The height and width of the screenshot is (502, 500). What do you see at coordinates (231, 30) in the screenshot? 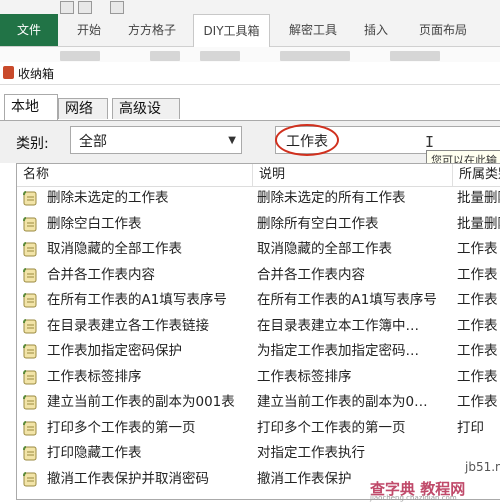
I see `tab-diy-toolbox: DIY工具箱` at bounding box center [231, 30].